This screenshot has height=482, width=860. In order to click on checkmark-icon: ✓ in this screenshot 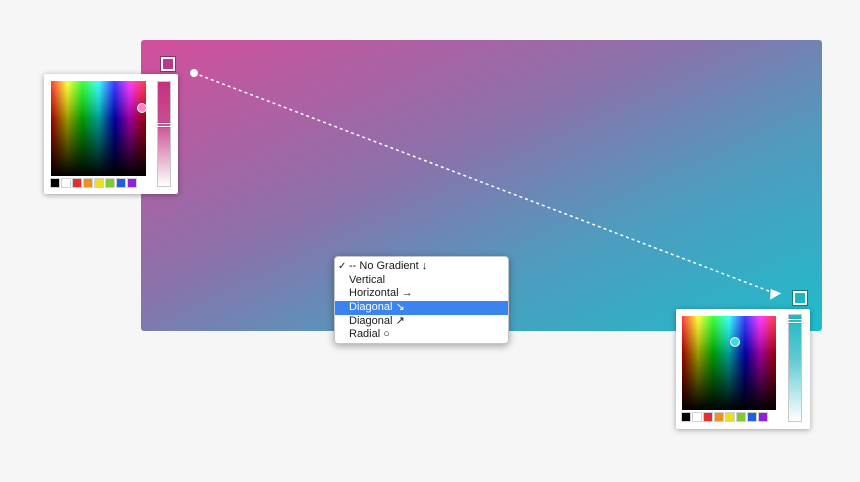, I will do `click(342, 266)`.